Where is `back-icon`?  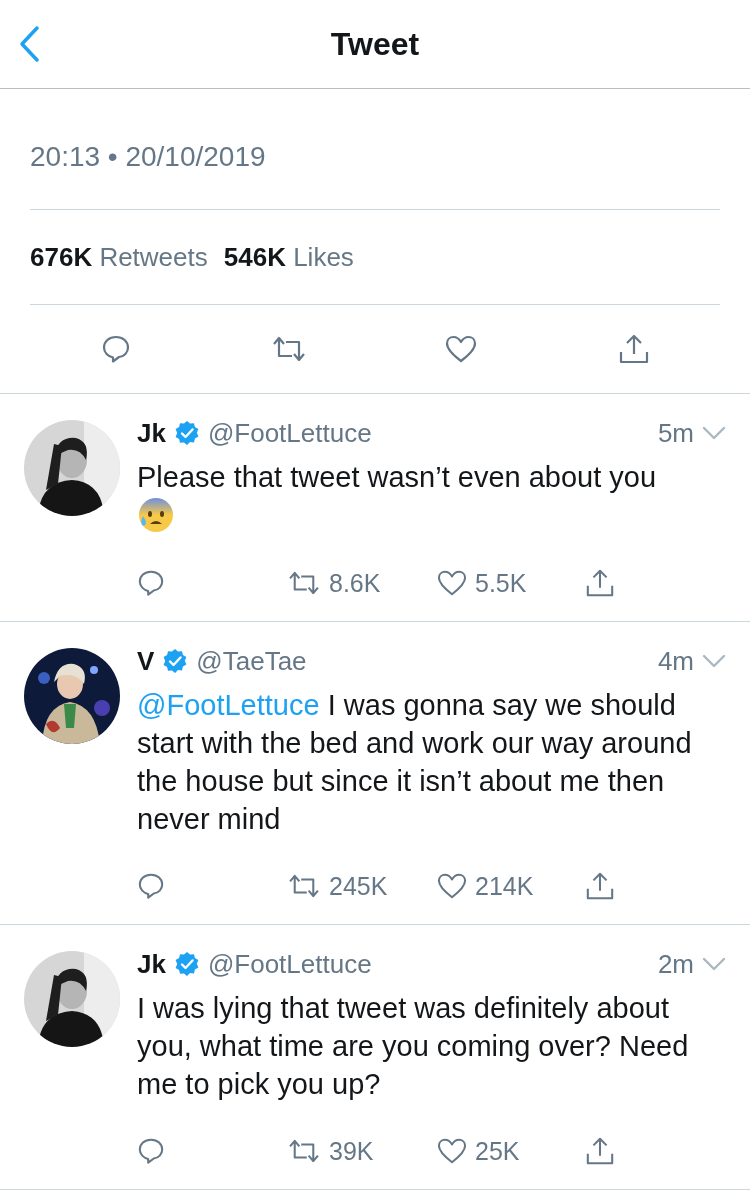
back-icon is located at coordinates (29, 44).